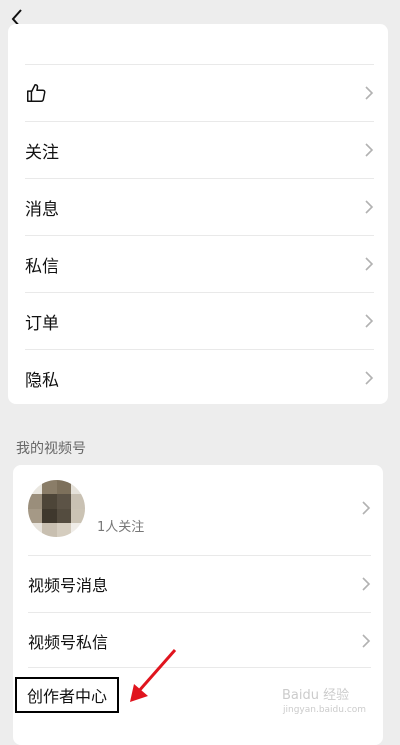  What do you see at coordinates (316, 695) in the screenshot?
I see `watermark: Baidu 经验` at bounding box center [316, 695].